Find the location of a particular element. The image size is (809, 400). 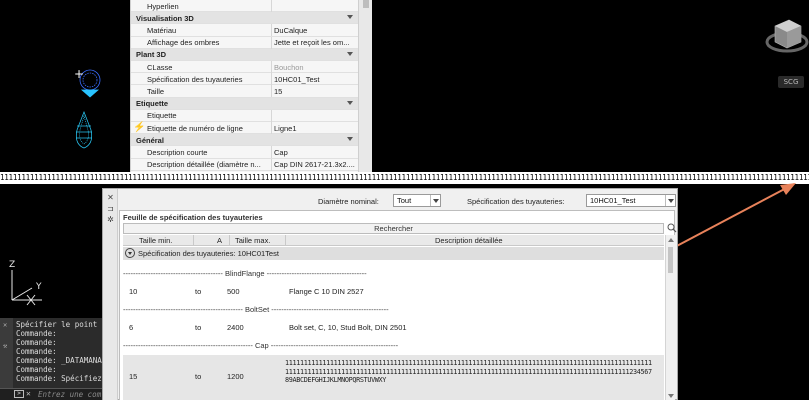

ucs-icon: Z Y is located at coordinates (25, 283).